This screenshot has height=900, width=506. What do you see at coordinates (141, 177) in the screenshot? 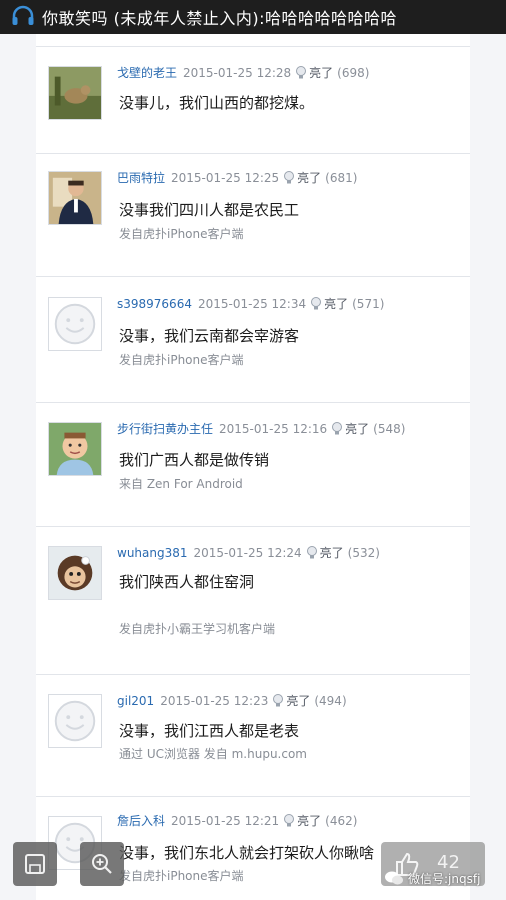
I see `username-link: 巴雨特拉` at bounding box center [141, 177].